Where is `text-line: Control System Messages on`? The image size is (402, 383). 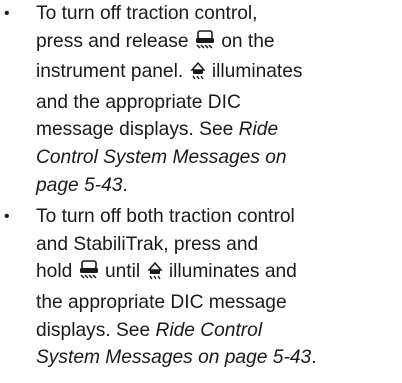 text-line: Control System Messages on is located at coordinates (219, 158).